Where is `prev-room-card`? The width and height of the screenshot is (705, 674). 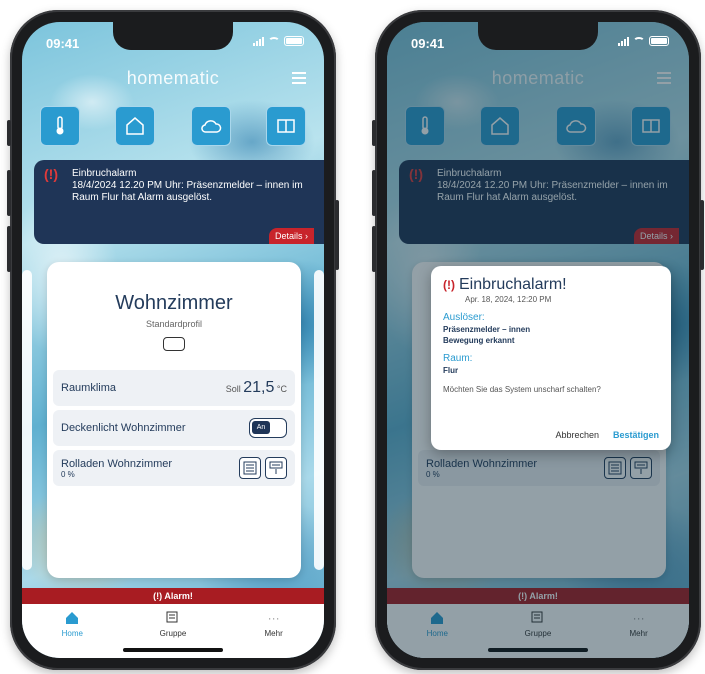 prev-room-card is located at coordinates (27, 420).